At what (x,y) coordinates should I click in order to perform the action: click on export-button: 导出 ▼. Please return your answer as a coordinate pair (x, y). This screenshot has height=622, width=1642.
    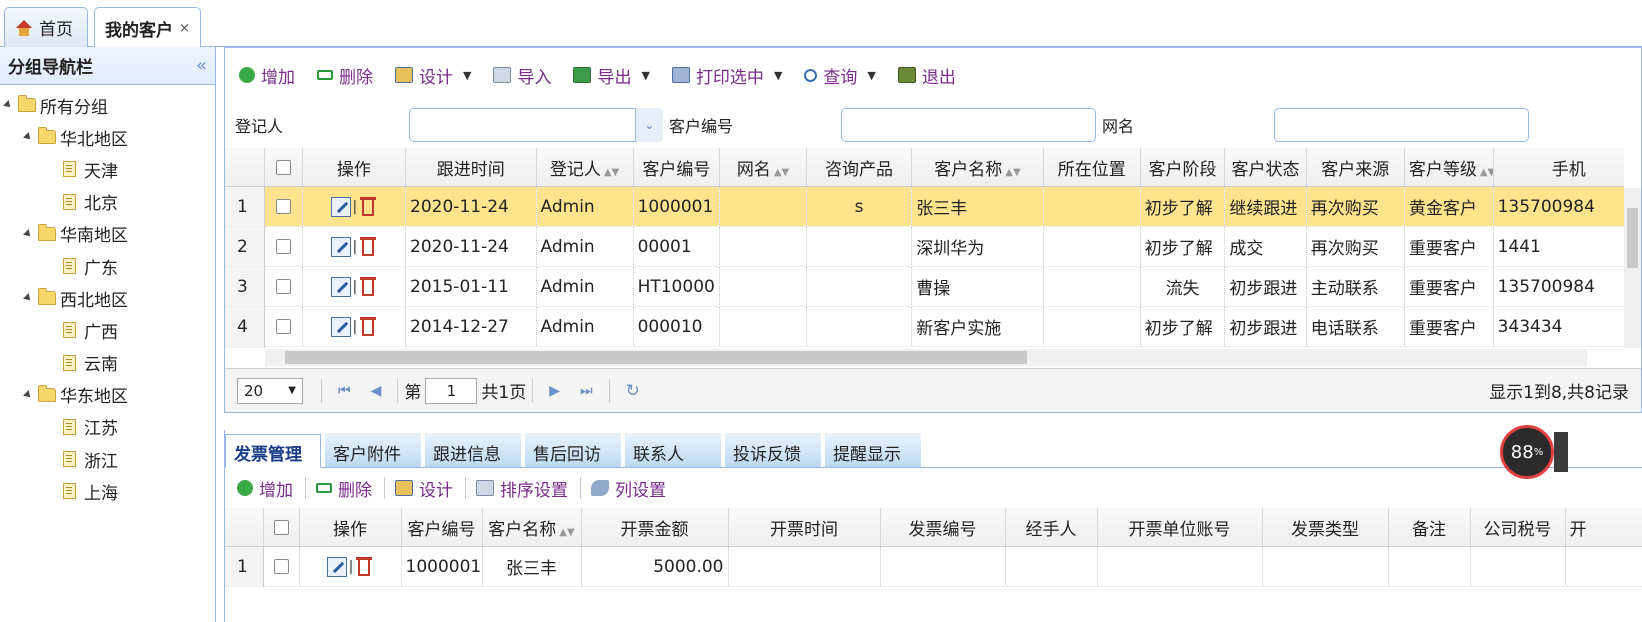
    Looking at the image, I should click on (611, 75).